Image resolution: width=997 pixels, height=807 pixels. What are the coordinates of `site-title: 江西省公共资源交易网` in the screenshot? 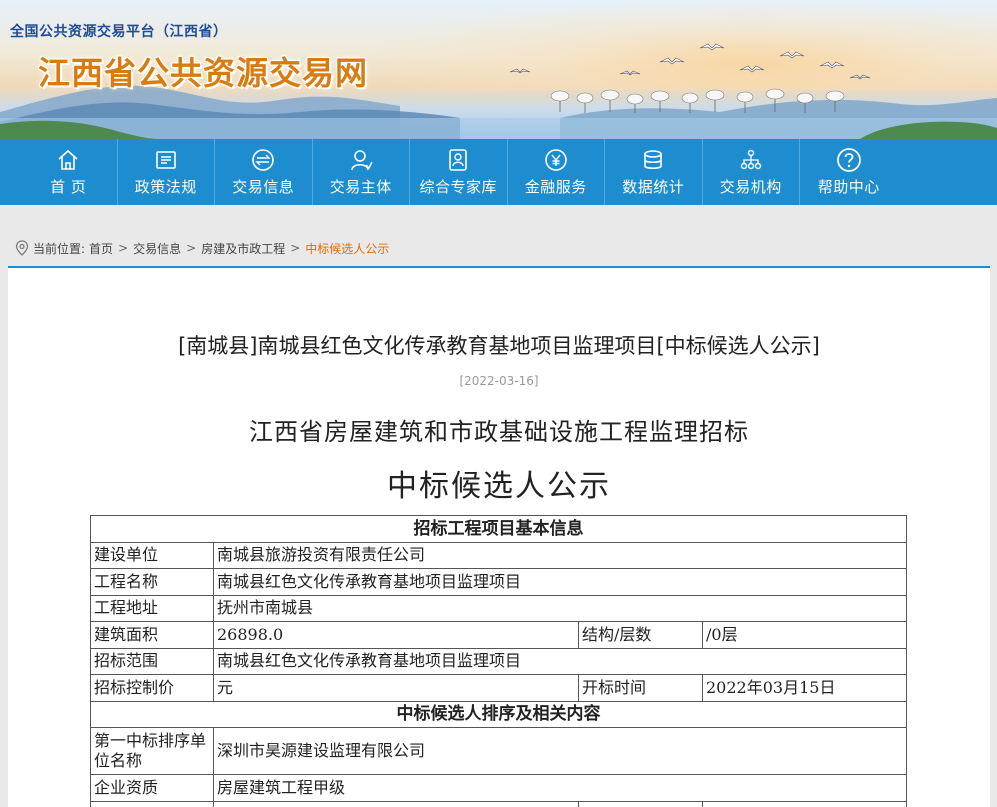 It's located at (203, 73).